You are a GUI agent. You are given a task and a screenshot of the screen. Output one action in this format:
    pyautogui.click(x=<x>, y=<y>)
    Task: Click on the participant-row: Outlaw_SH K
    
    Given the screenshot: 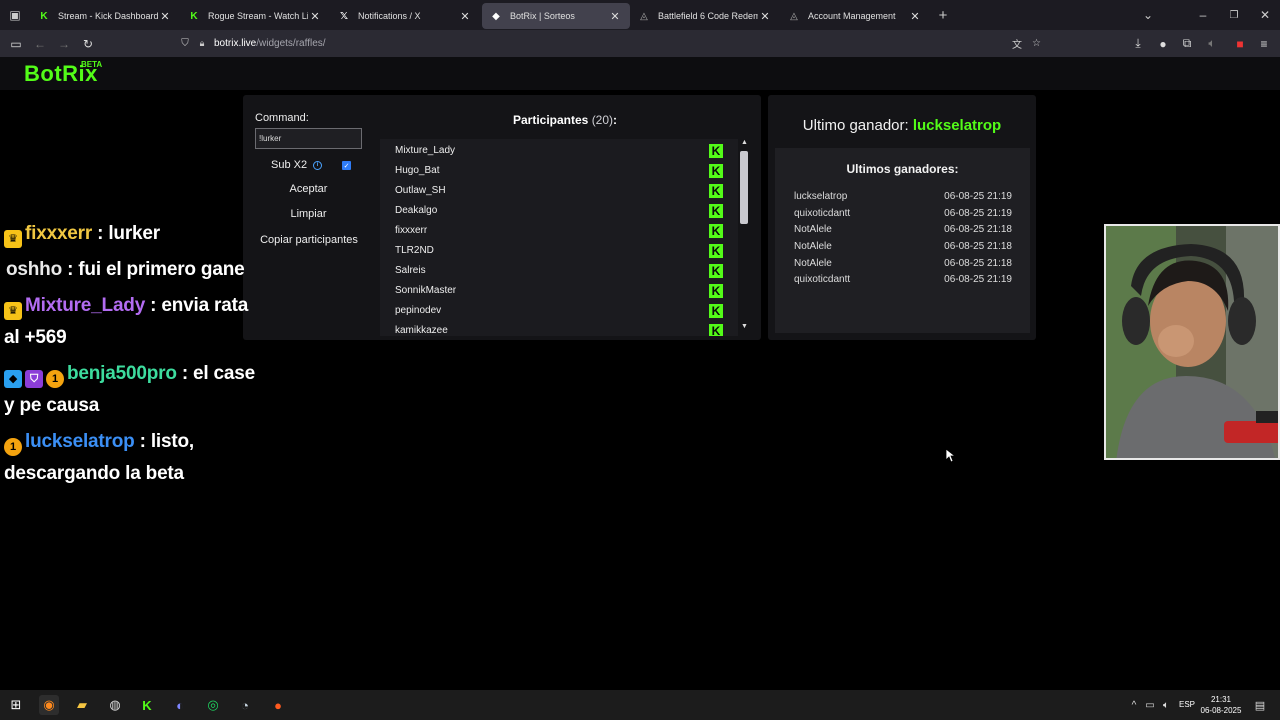 What is the action you would take?
    pyautogui.click(x=559, y=191)
    